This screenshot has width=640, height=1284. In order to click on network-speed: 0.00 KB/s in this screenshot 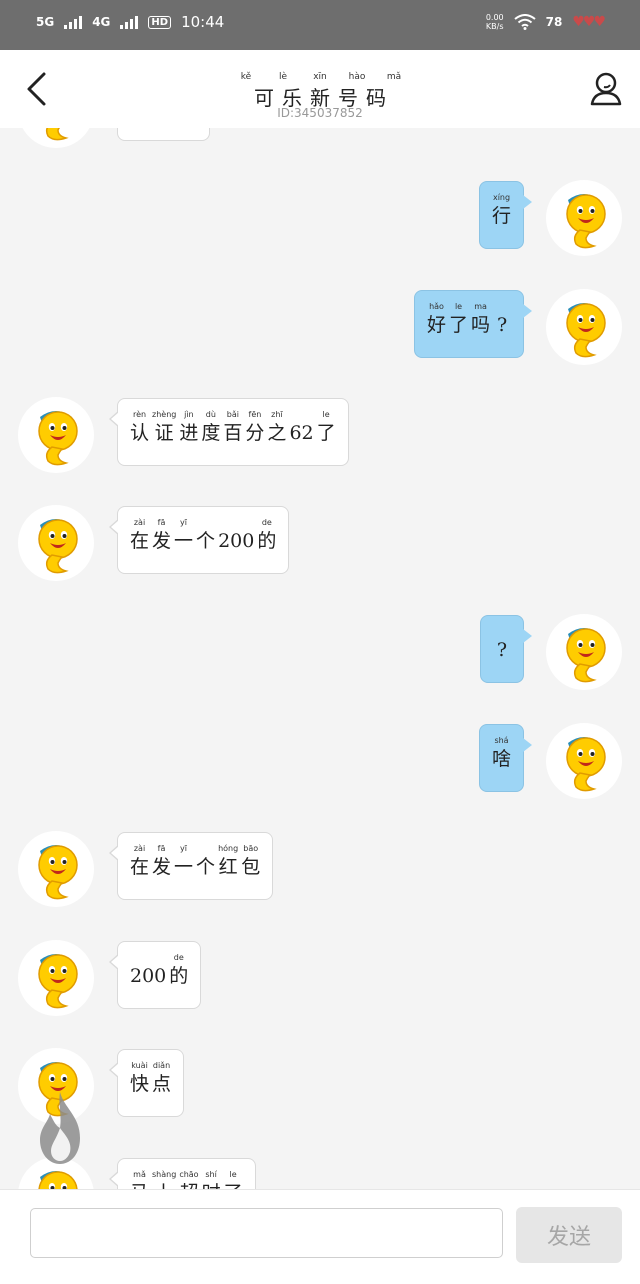, I will do `click(495, 22)`.